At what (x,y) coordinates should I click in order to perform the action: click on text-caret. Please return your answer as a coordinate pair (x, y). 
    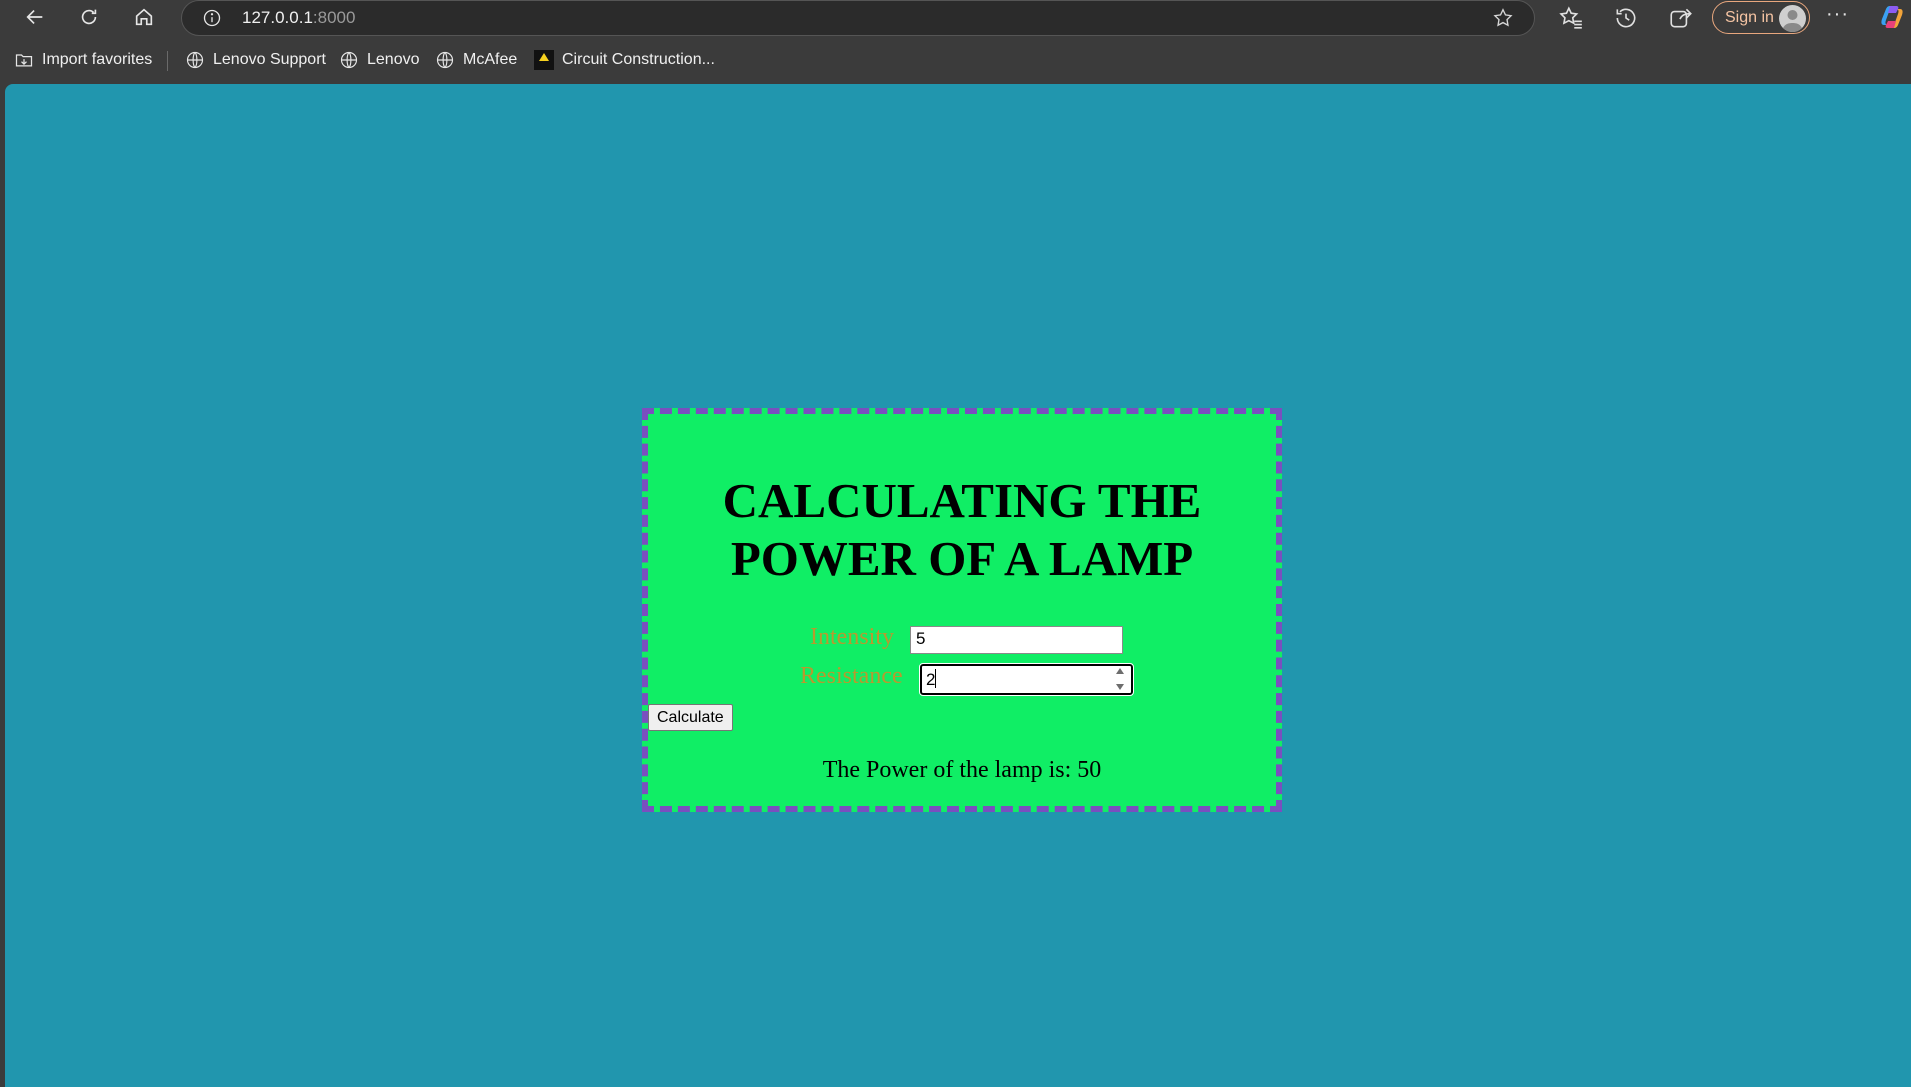
    Looking at the image, I should click on (936, 678).